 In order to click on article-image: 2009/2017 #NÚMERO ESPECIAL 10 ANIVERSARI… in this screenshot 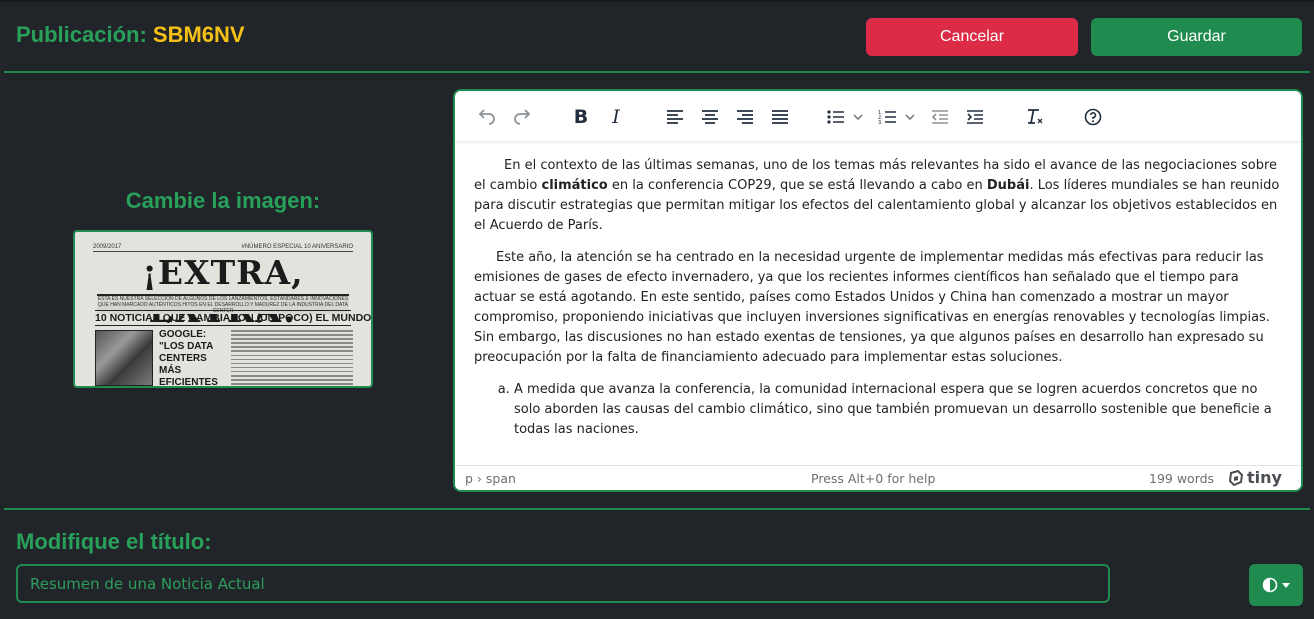, I will do `click(223, 309)`.